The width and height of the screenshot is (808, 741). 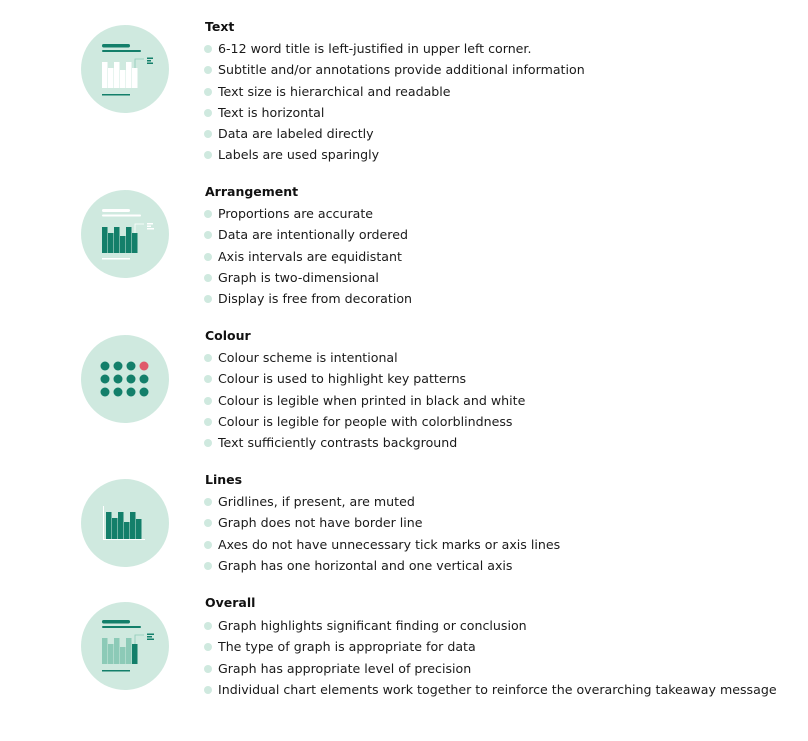 I want to click on checklist-item: Graph has appropriate level of precision, so click(x=490, y=670).